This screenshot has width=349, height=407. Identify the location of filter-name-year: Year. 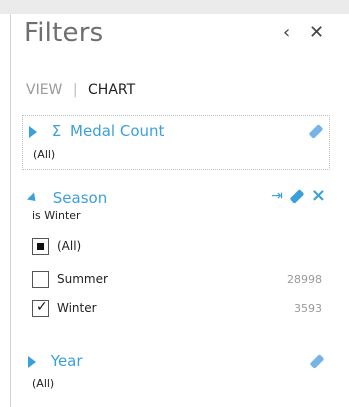
(66, 361).